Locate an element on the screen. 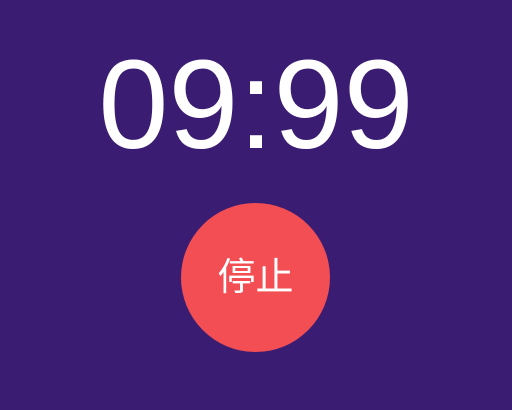 Image resolution: width=512 pixels, height=410 pixels. stop-button-label: 停止 is located at coordinates (255, 276).